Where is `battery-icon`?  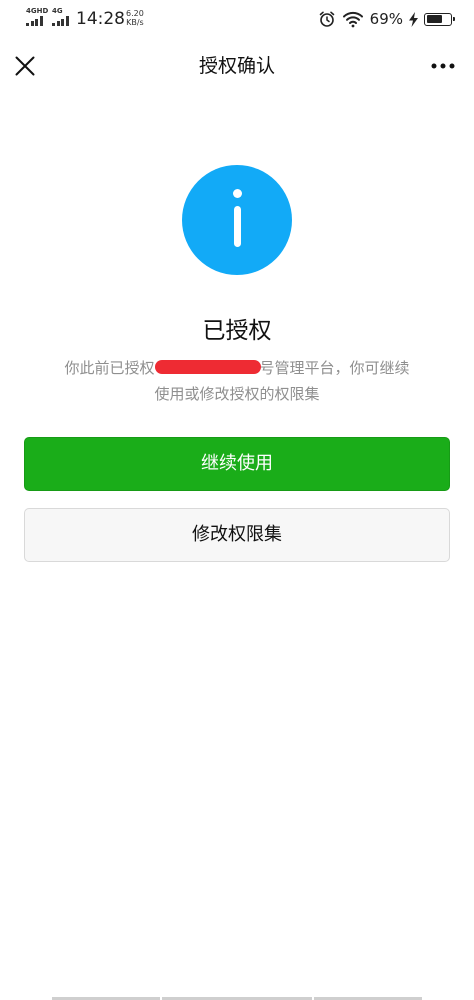 battery-icon is located at coordinates (439, 19).